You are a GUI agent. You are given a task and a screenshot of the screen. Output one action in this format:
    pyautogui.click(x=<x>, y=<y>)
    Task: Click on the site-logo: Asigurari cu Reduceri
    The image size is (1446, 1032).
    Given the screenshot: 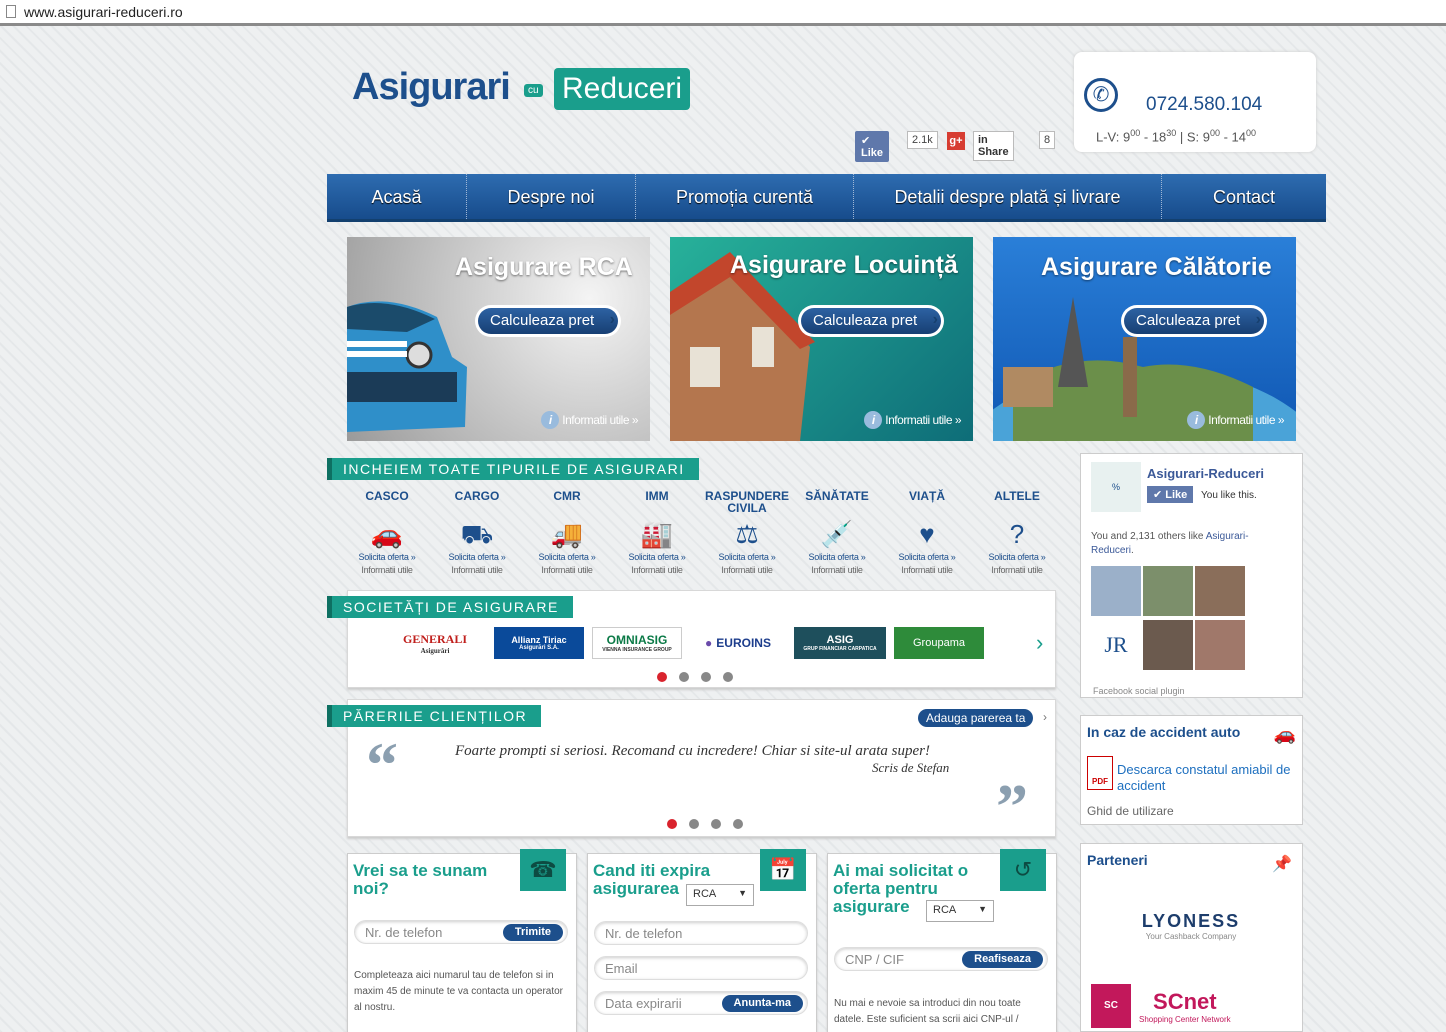 What is the action you would take?
    pyautogui.click(x=532, y=94)
    